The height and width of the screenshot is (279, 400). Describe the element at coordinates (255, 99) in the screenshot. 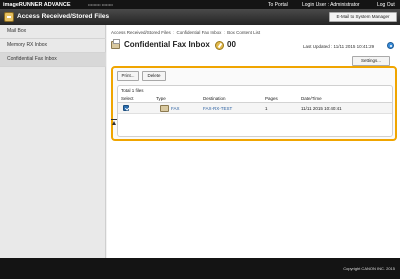

I see `table-header: Select Type Destination Pages Date/Time` at that location.